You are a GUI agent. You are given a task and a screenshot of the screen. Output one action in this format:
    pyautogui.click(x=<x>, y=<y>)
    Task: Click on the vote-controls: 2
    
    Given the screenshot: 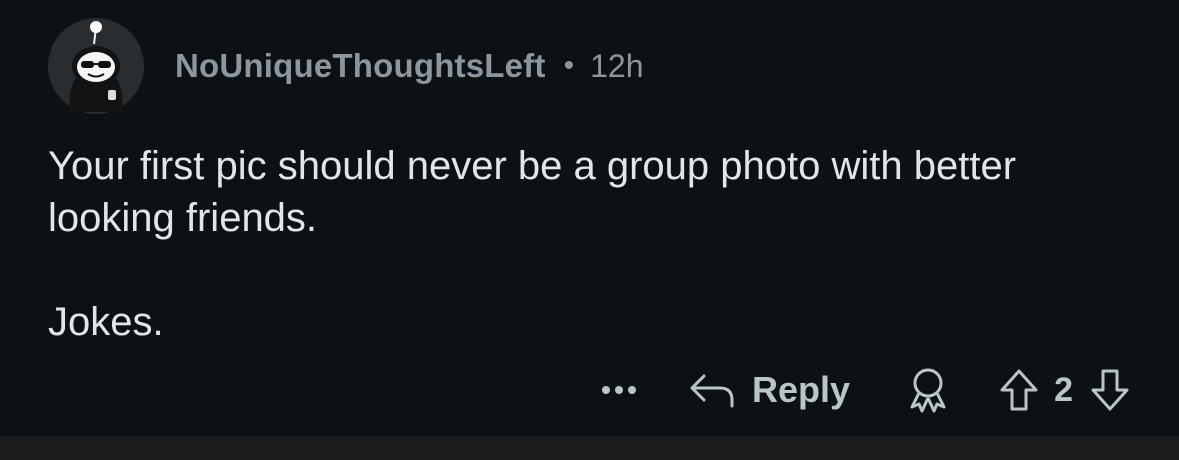 What is the action you would take?
    pyautogui.click(x=1064, y=390)
    